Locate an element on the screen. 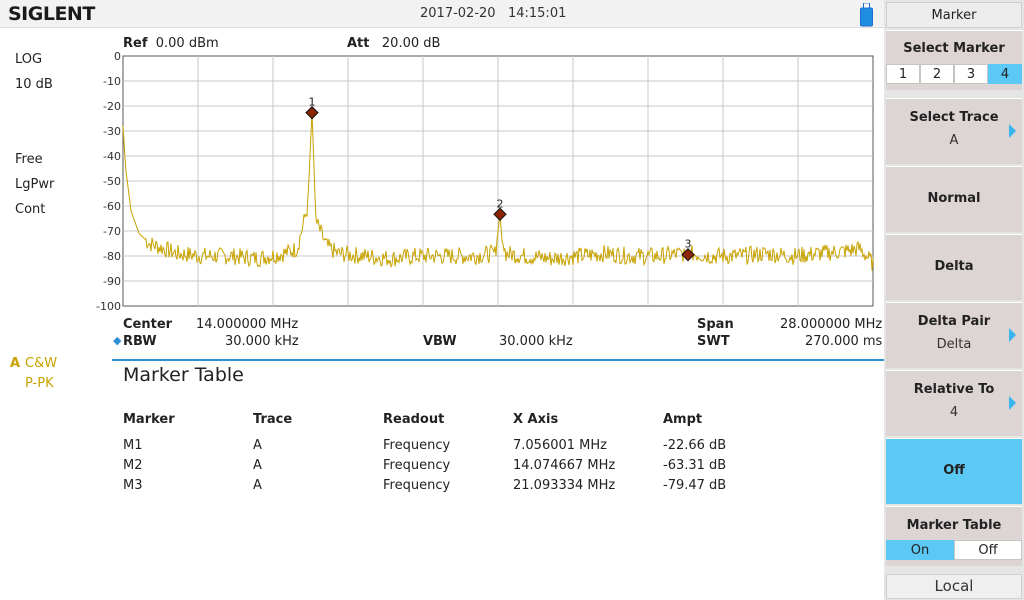 The image size is (1024, 600). y-tick-label: 0 is located at coordinates (117, 56).